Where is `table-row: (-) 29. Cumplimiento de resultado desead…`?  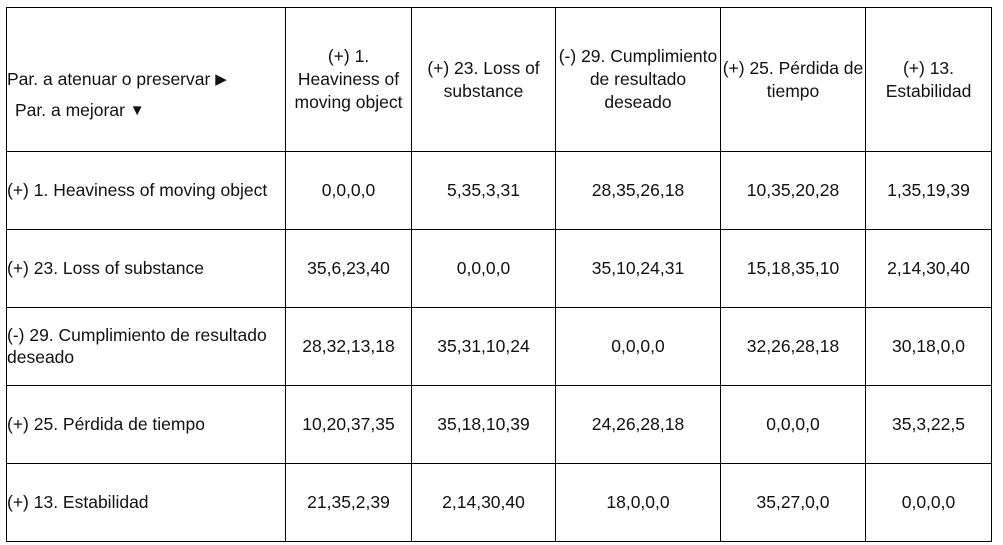 table-row: (-) 29. Cumplimiento de resultado desead… is located at coordinates (499, 346).